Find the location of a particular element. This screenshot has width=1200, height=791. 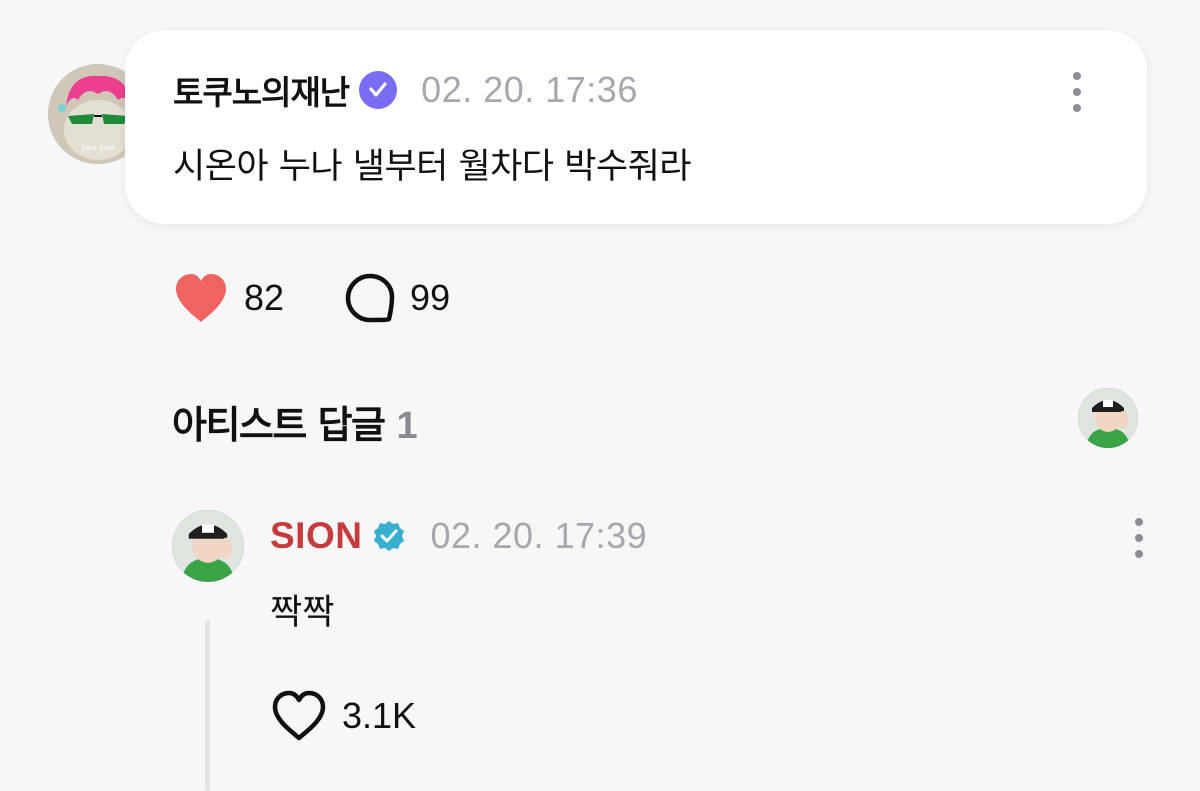

reply-author-avatar is located at coordinates (208, 546).